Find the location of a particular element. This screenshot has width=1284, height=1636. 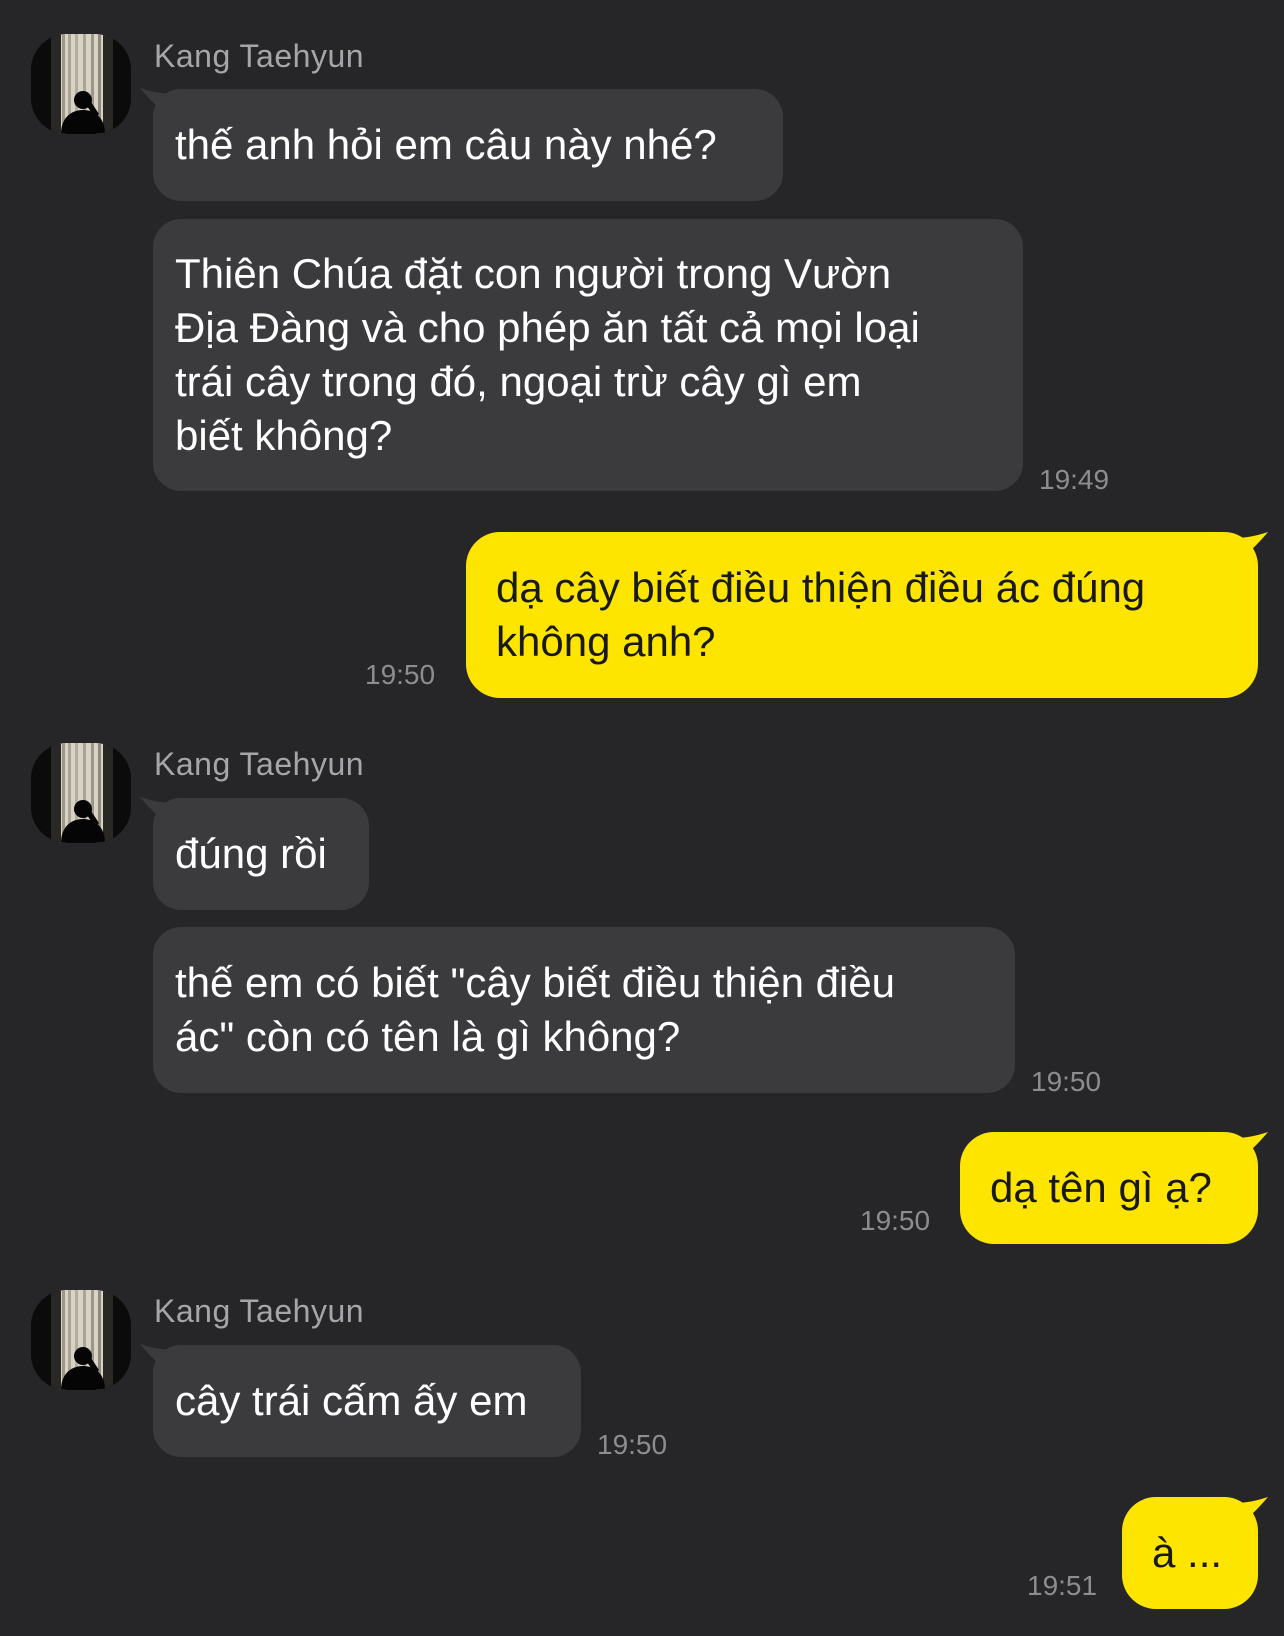

outgoing-message-bubble: dạ tên gì ạ? is located at coordinates (1109, 1188).